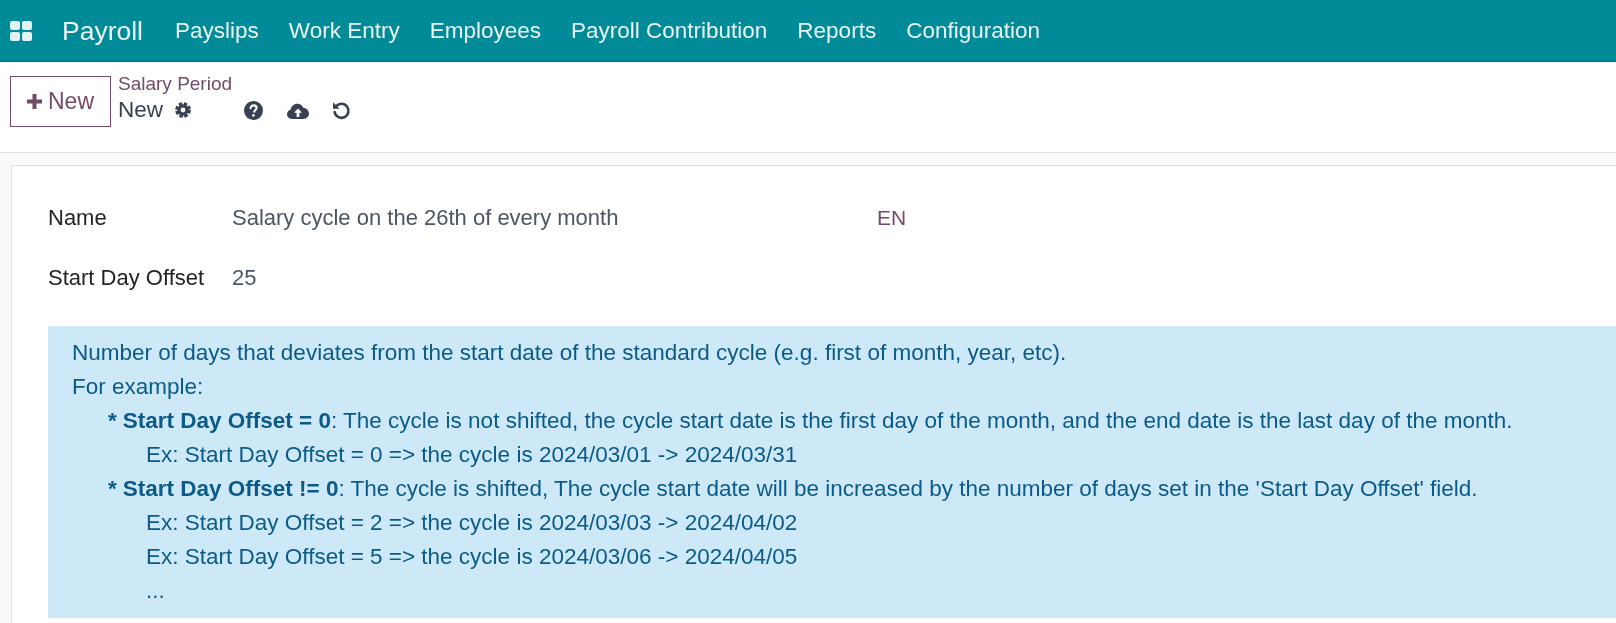  Describe the element at coordinates (817, 421) in the screenshot. I see `help-text: Start Day Offset = 0: The cycle is not shifted, the cycle start date is the first day of the month, and the end date is the last day of the month.` at that location.